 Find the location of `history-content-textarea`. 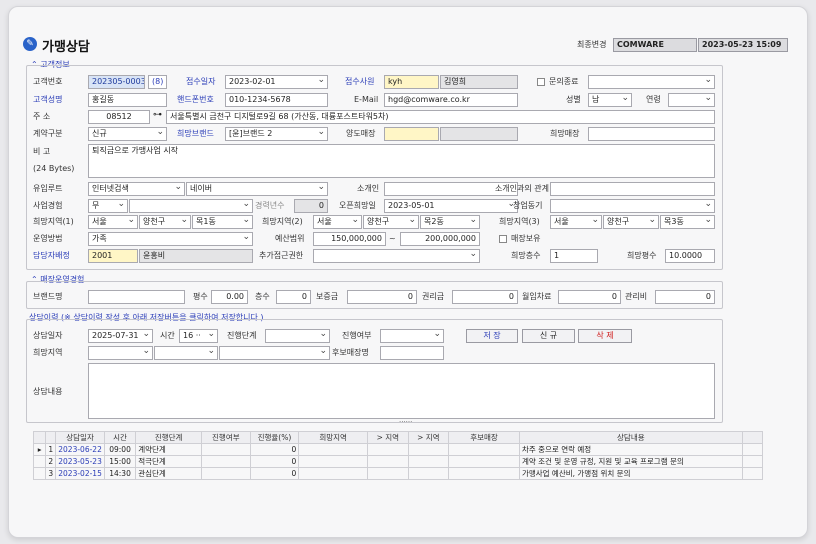

history-content-textarea is located at coordinates (401, 391).